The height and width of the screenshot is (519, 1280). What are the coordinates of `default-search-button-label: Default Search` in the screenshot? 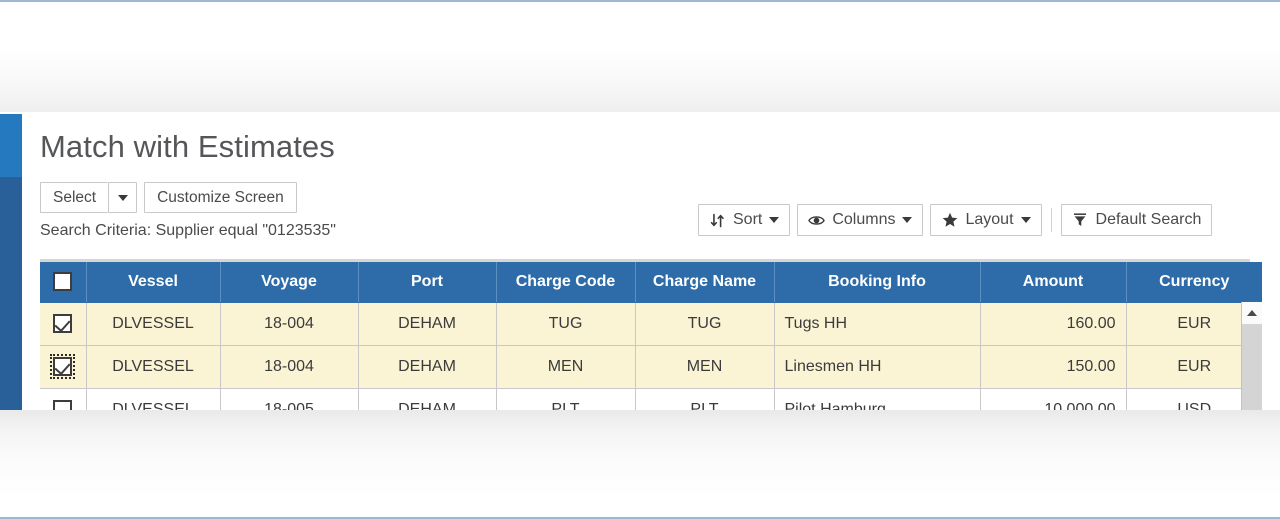 It's located at (1148, 219).